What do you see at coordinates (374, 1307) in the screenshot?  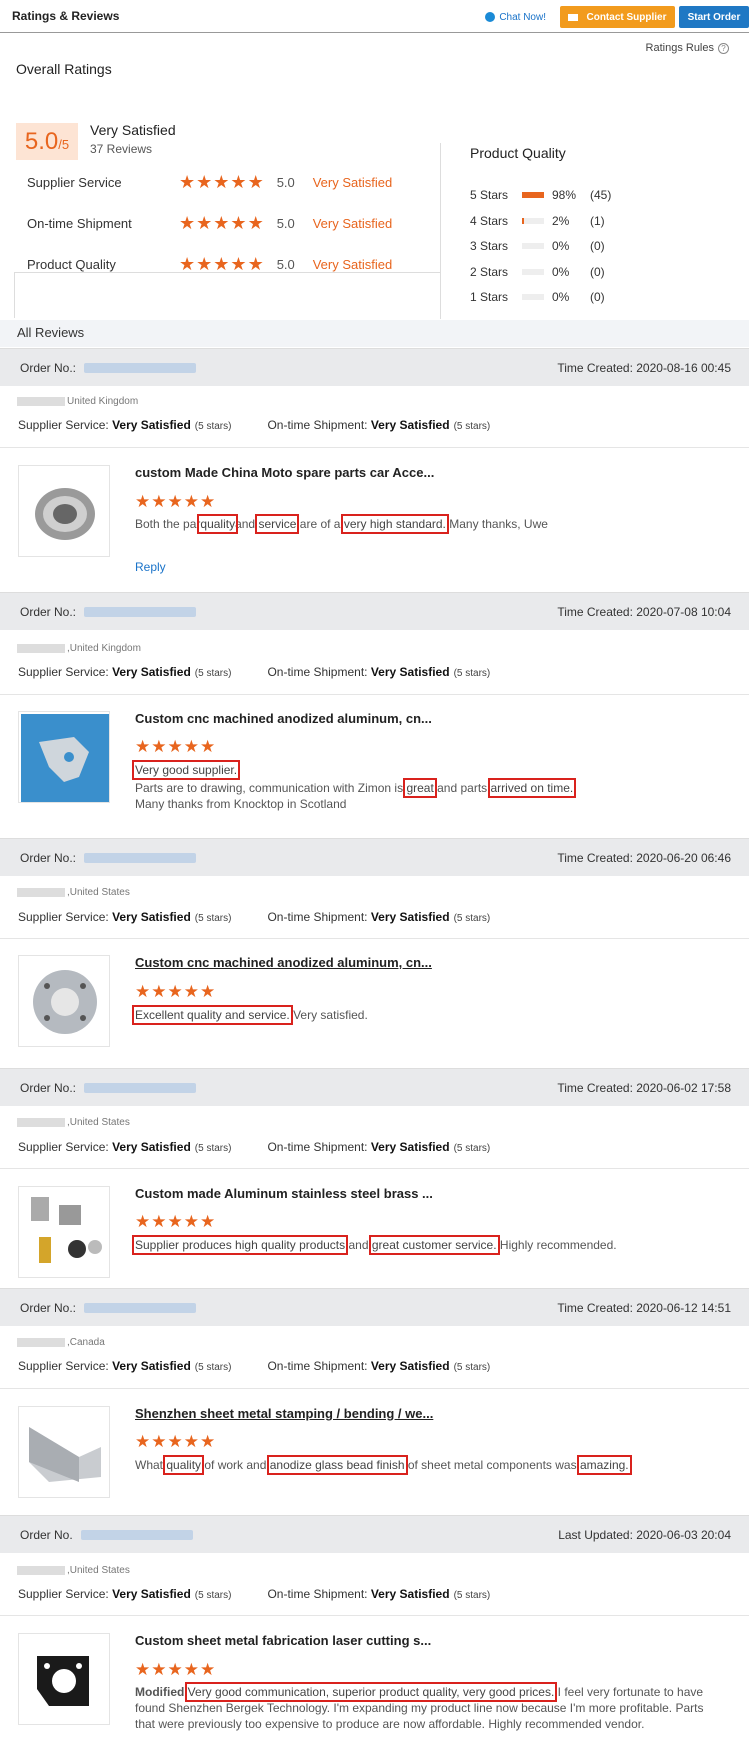 I see `order-header: Order No.: Time Created: 2020-06-12 14:51` at bounding box center [374, 1307].